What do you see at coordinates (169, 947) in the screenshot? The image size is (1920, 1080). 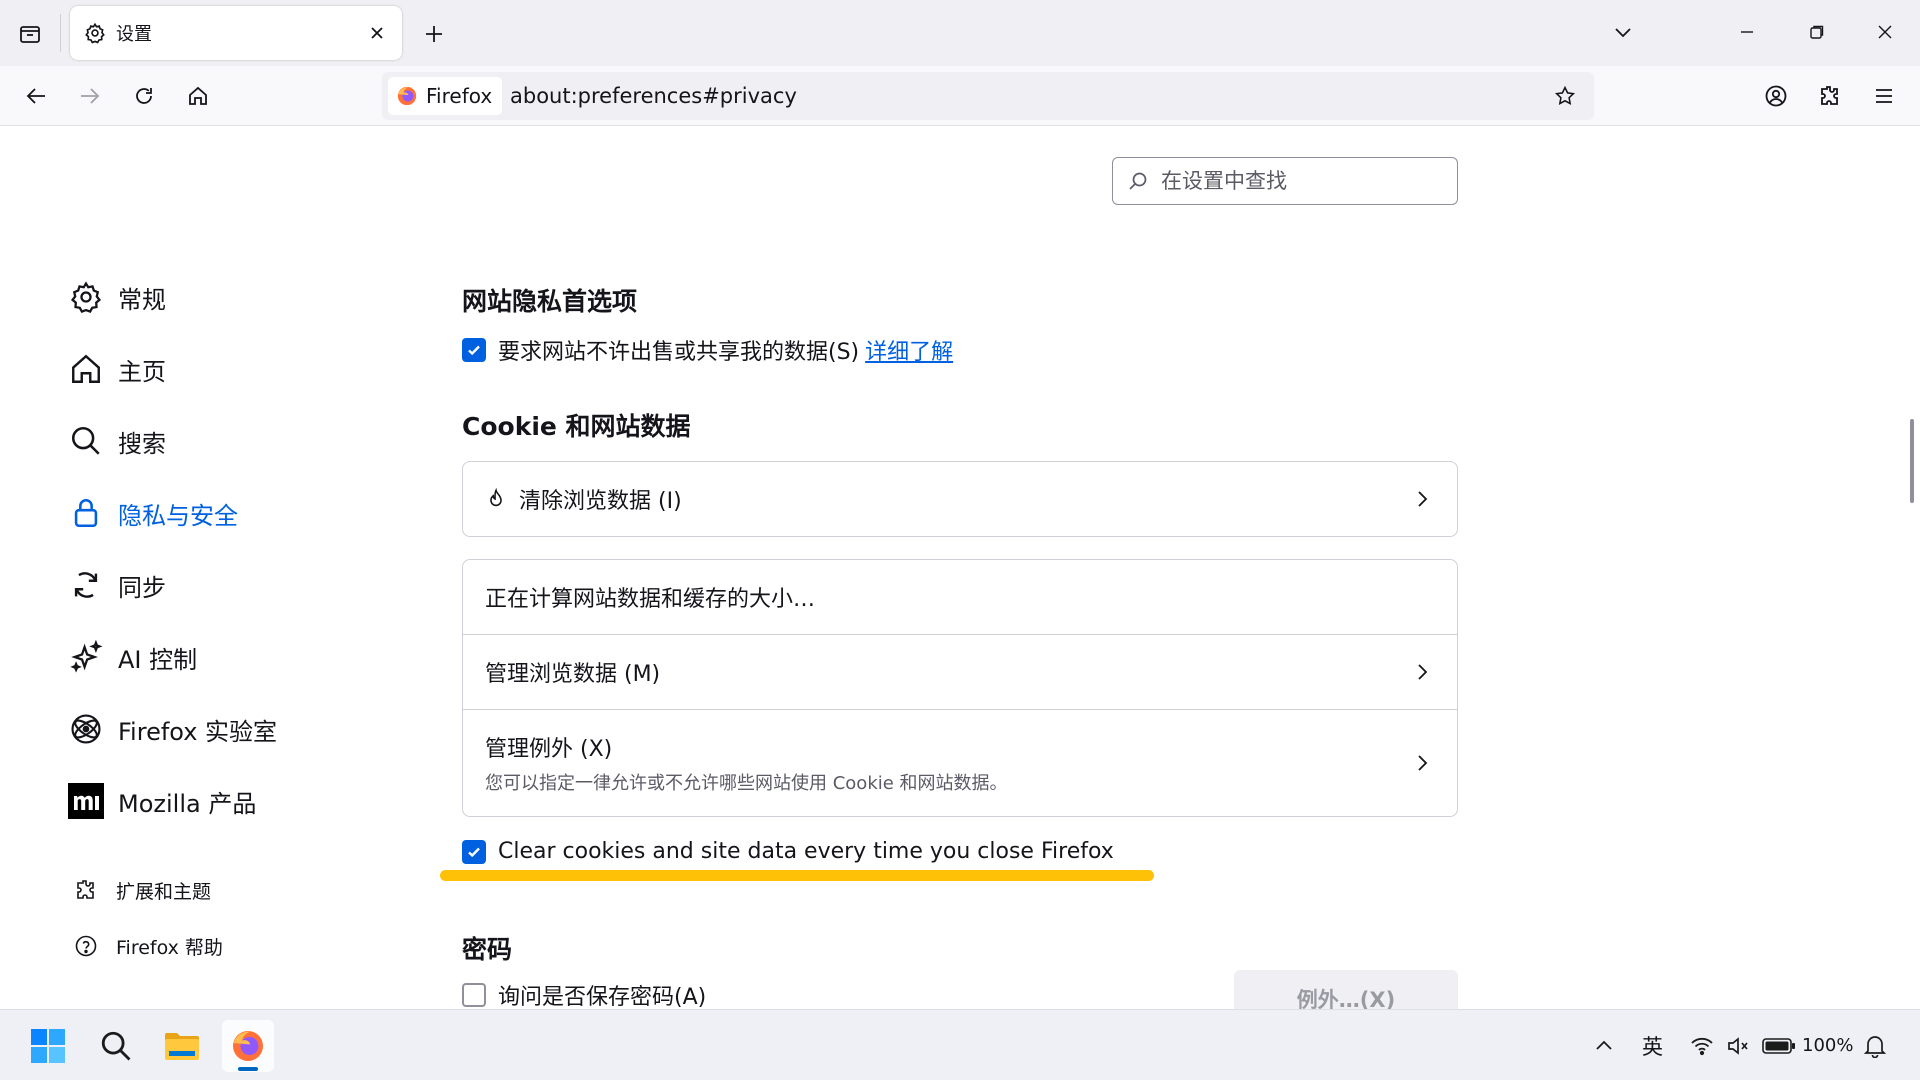 I see `help-link-label: Firefox 帮助` at bounding box center [169, 947].